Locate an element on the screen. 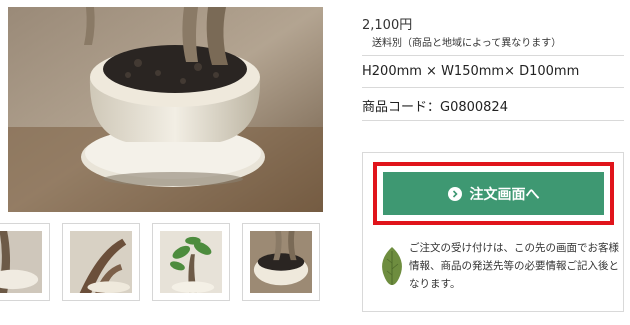 Image resolution: width=630 pixels, height=325 pixels. product-code: 商品コード：G0800824 is located at coordinates (435, 107).